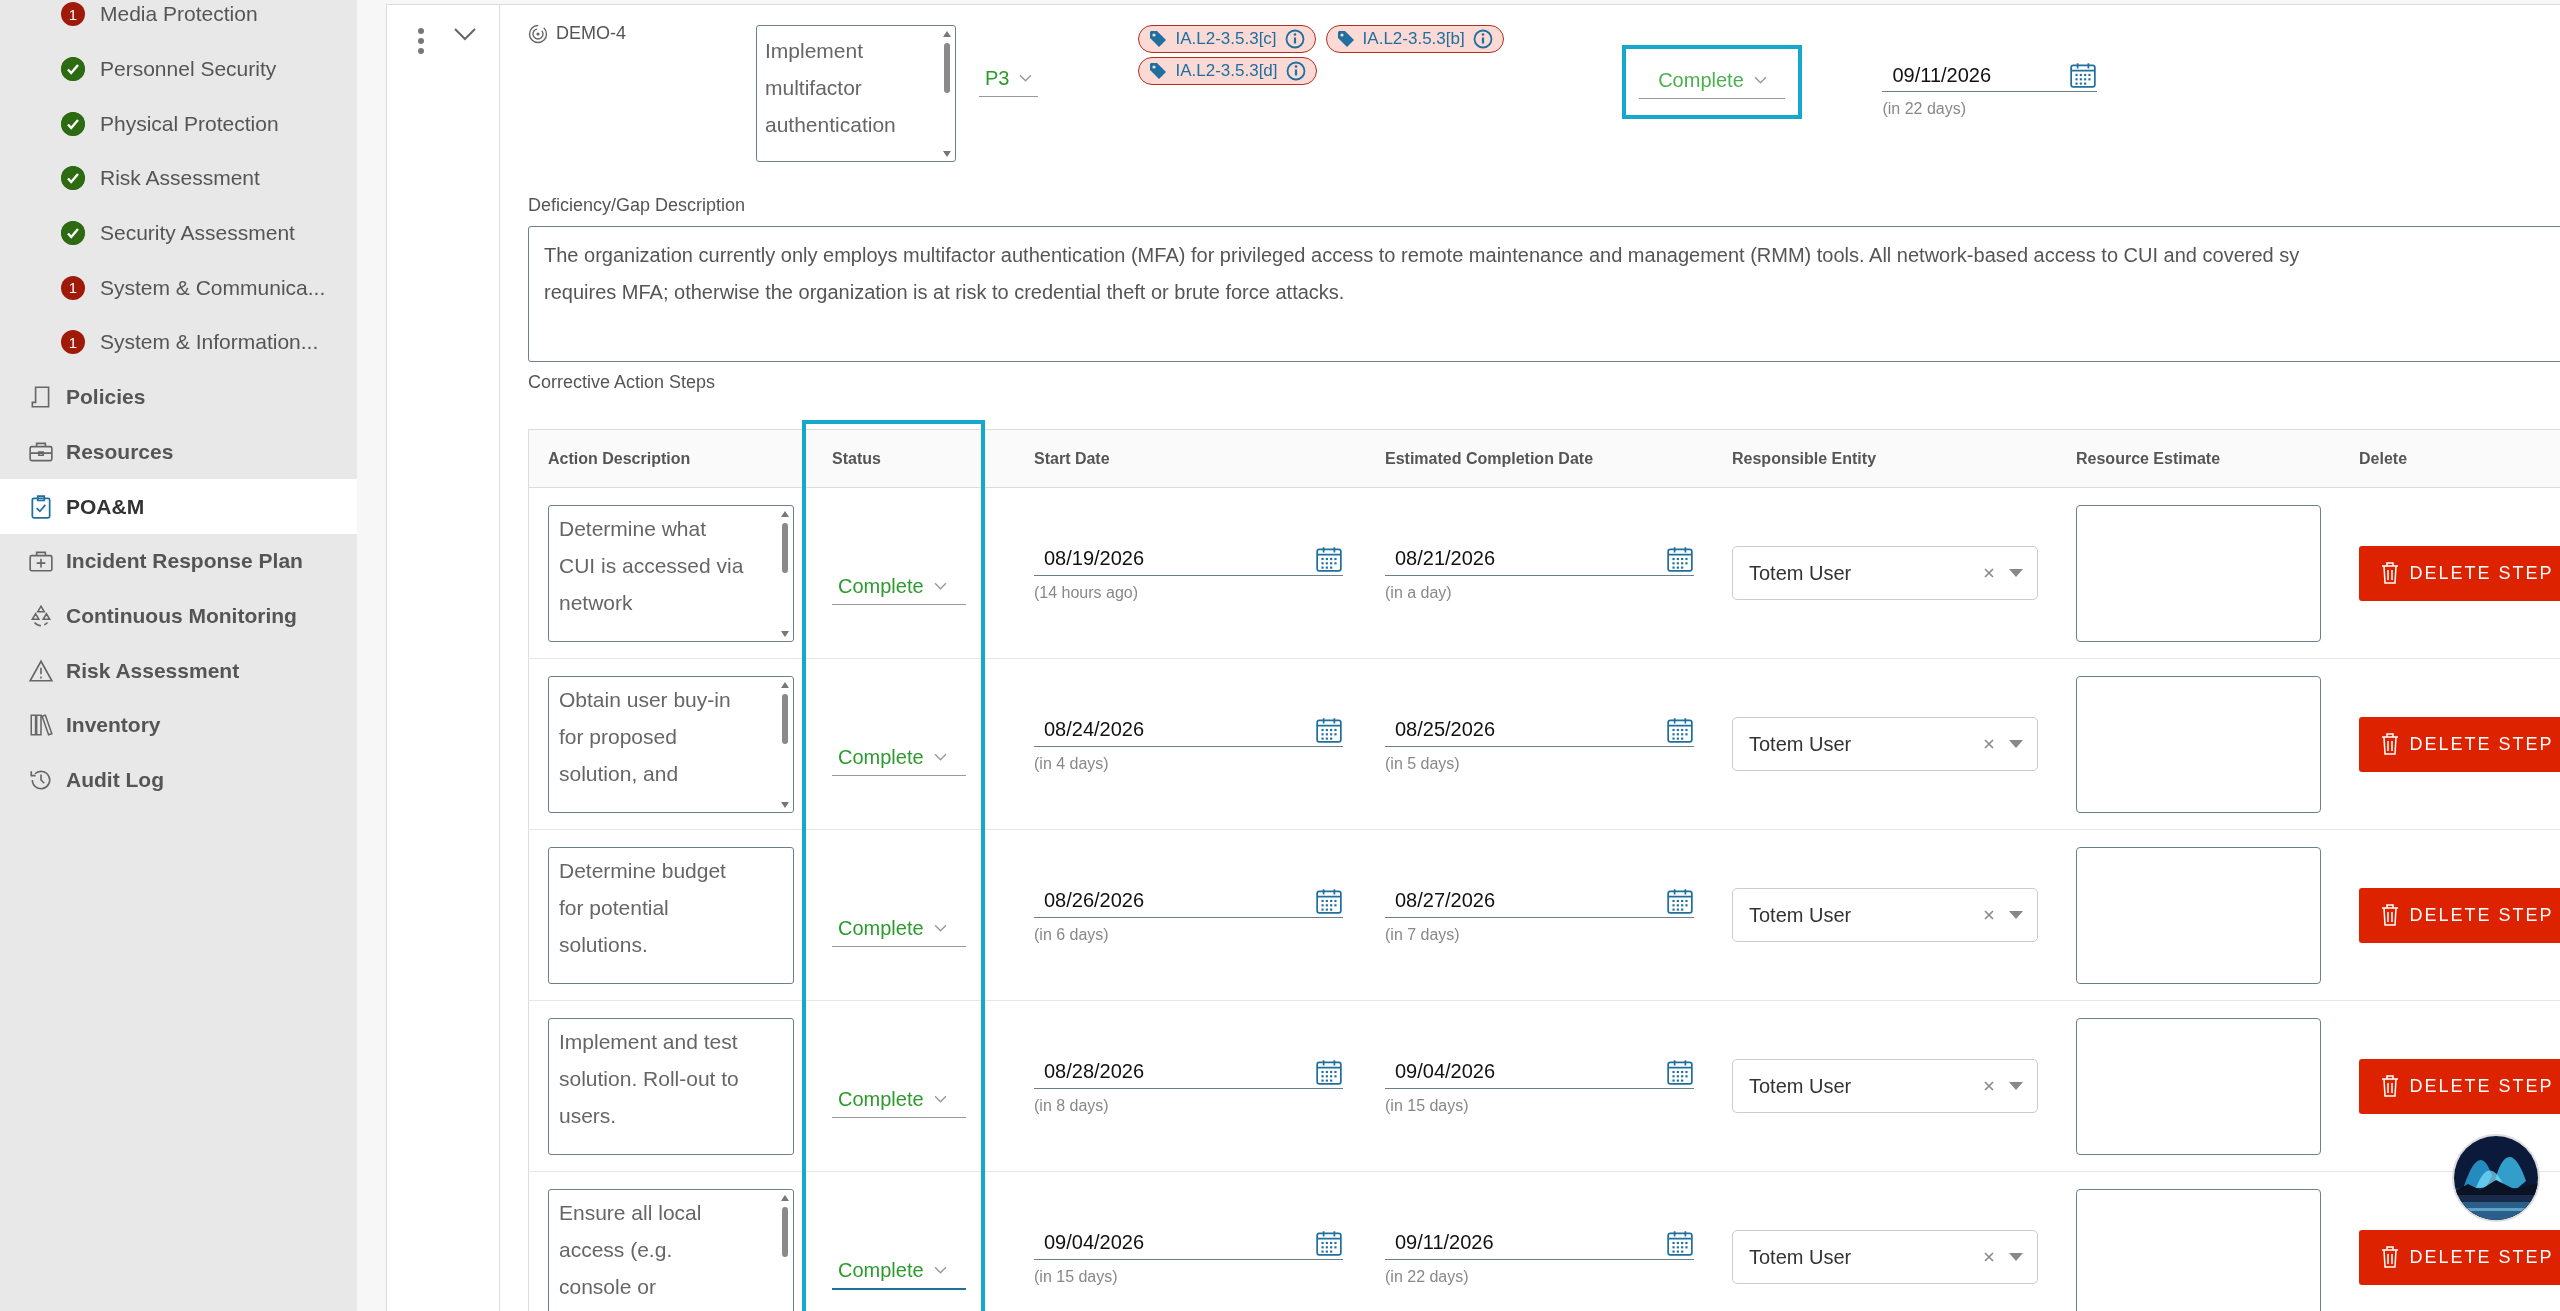 Image resolution: width=2560 pixels, height=1311 pixels. I want to click on date-field: 08/26/2026, so click(1188, 902).